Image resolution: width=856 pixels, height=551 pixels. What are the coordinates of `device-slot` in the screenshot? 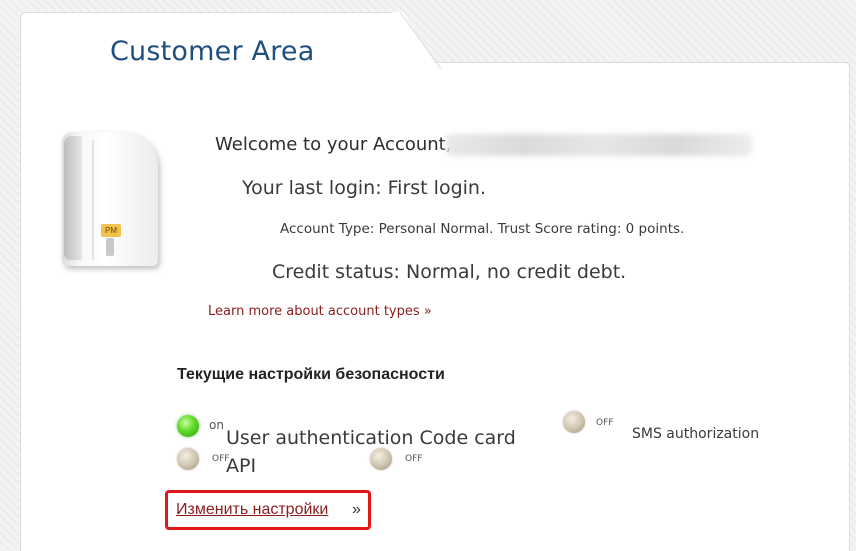 It's located at (110, 247).